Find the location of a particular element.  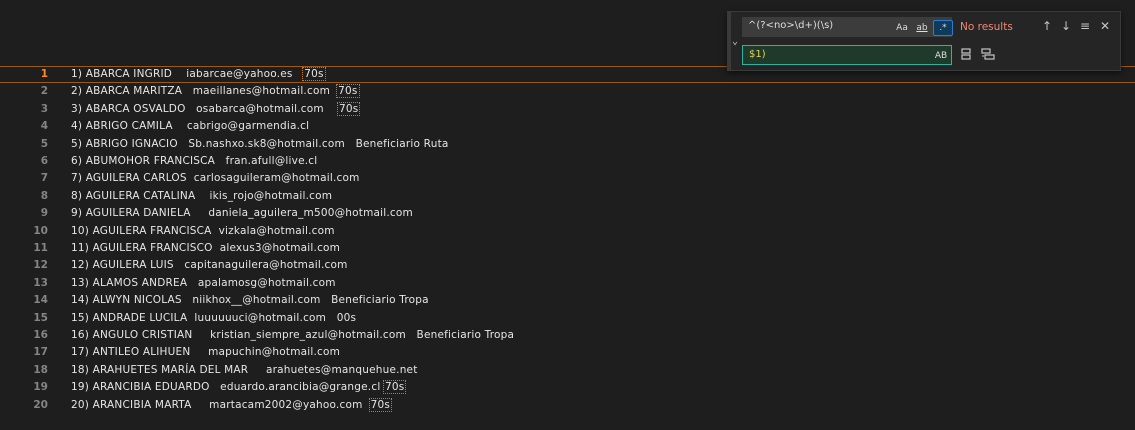

find-in-selection-icon: ≡ is located at coordinates (1085, 26).